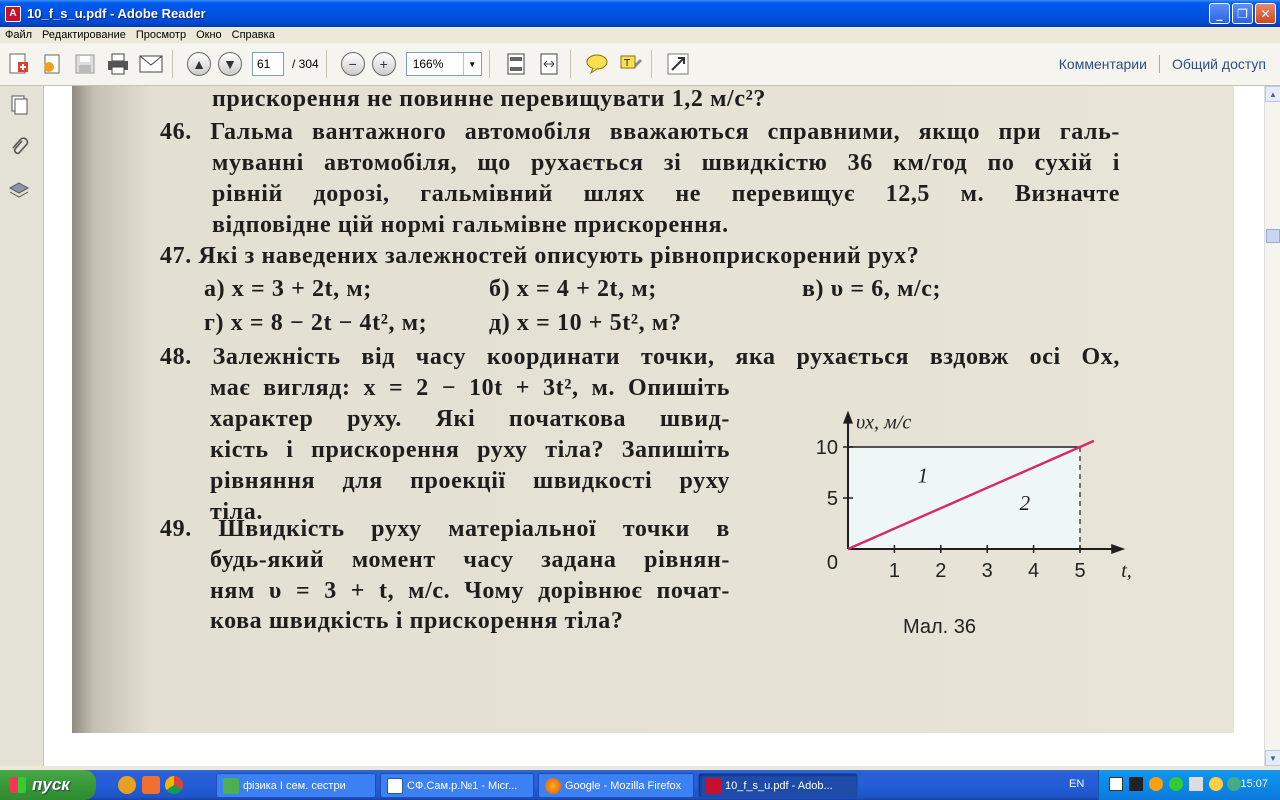 This screenshot has width=1280, height=800. What do you see at coordinates (151, 64) in the screenshot?
I see `email-icon` at bounding box center [151, 64].